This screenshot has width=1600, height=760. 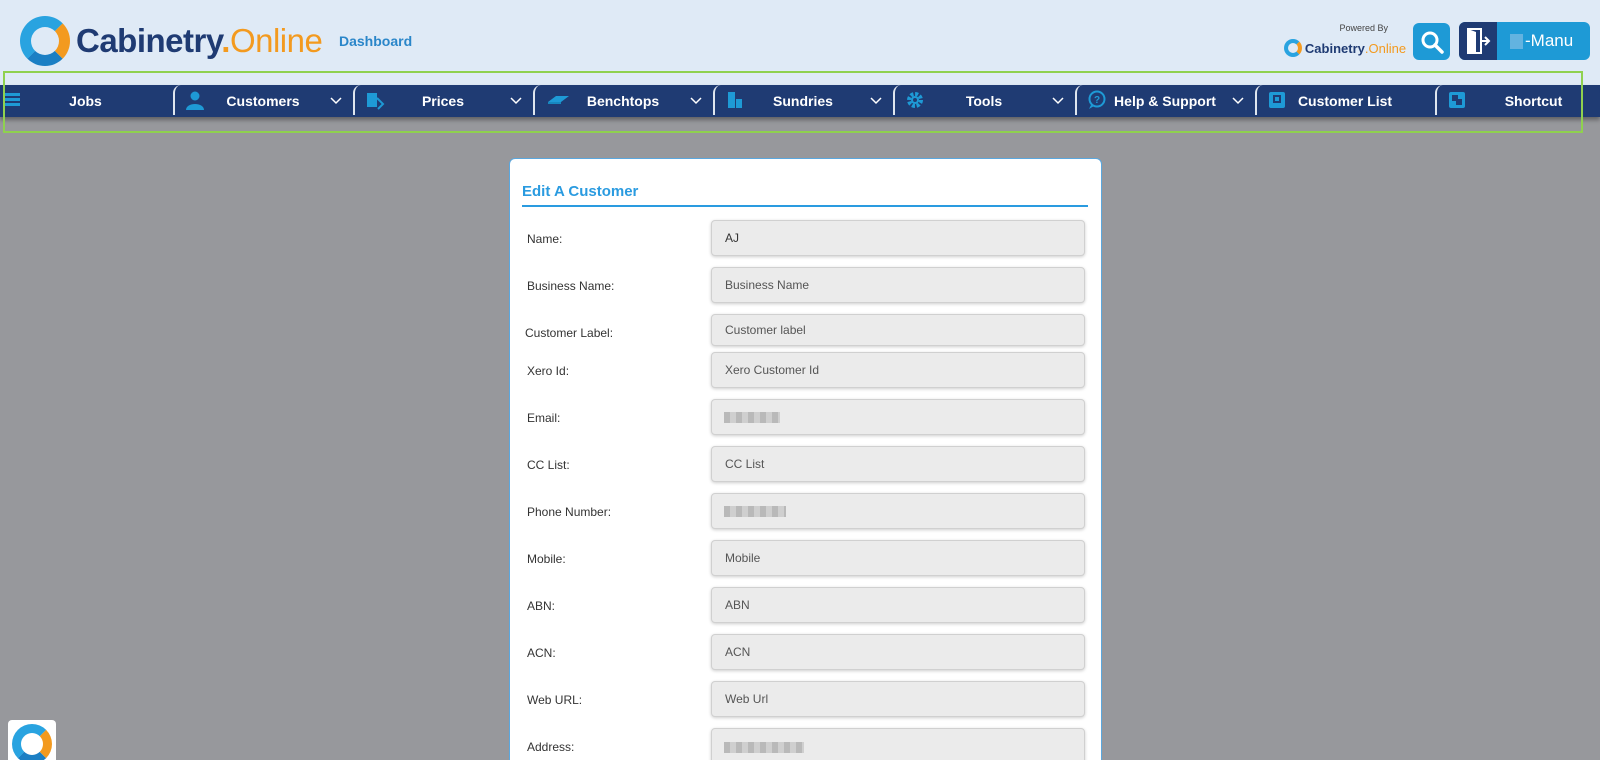 What do you see at coordinates (898, 330) in the screenshot?
I see `customer-label-input` at bounding box center [898, 330].